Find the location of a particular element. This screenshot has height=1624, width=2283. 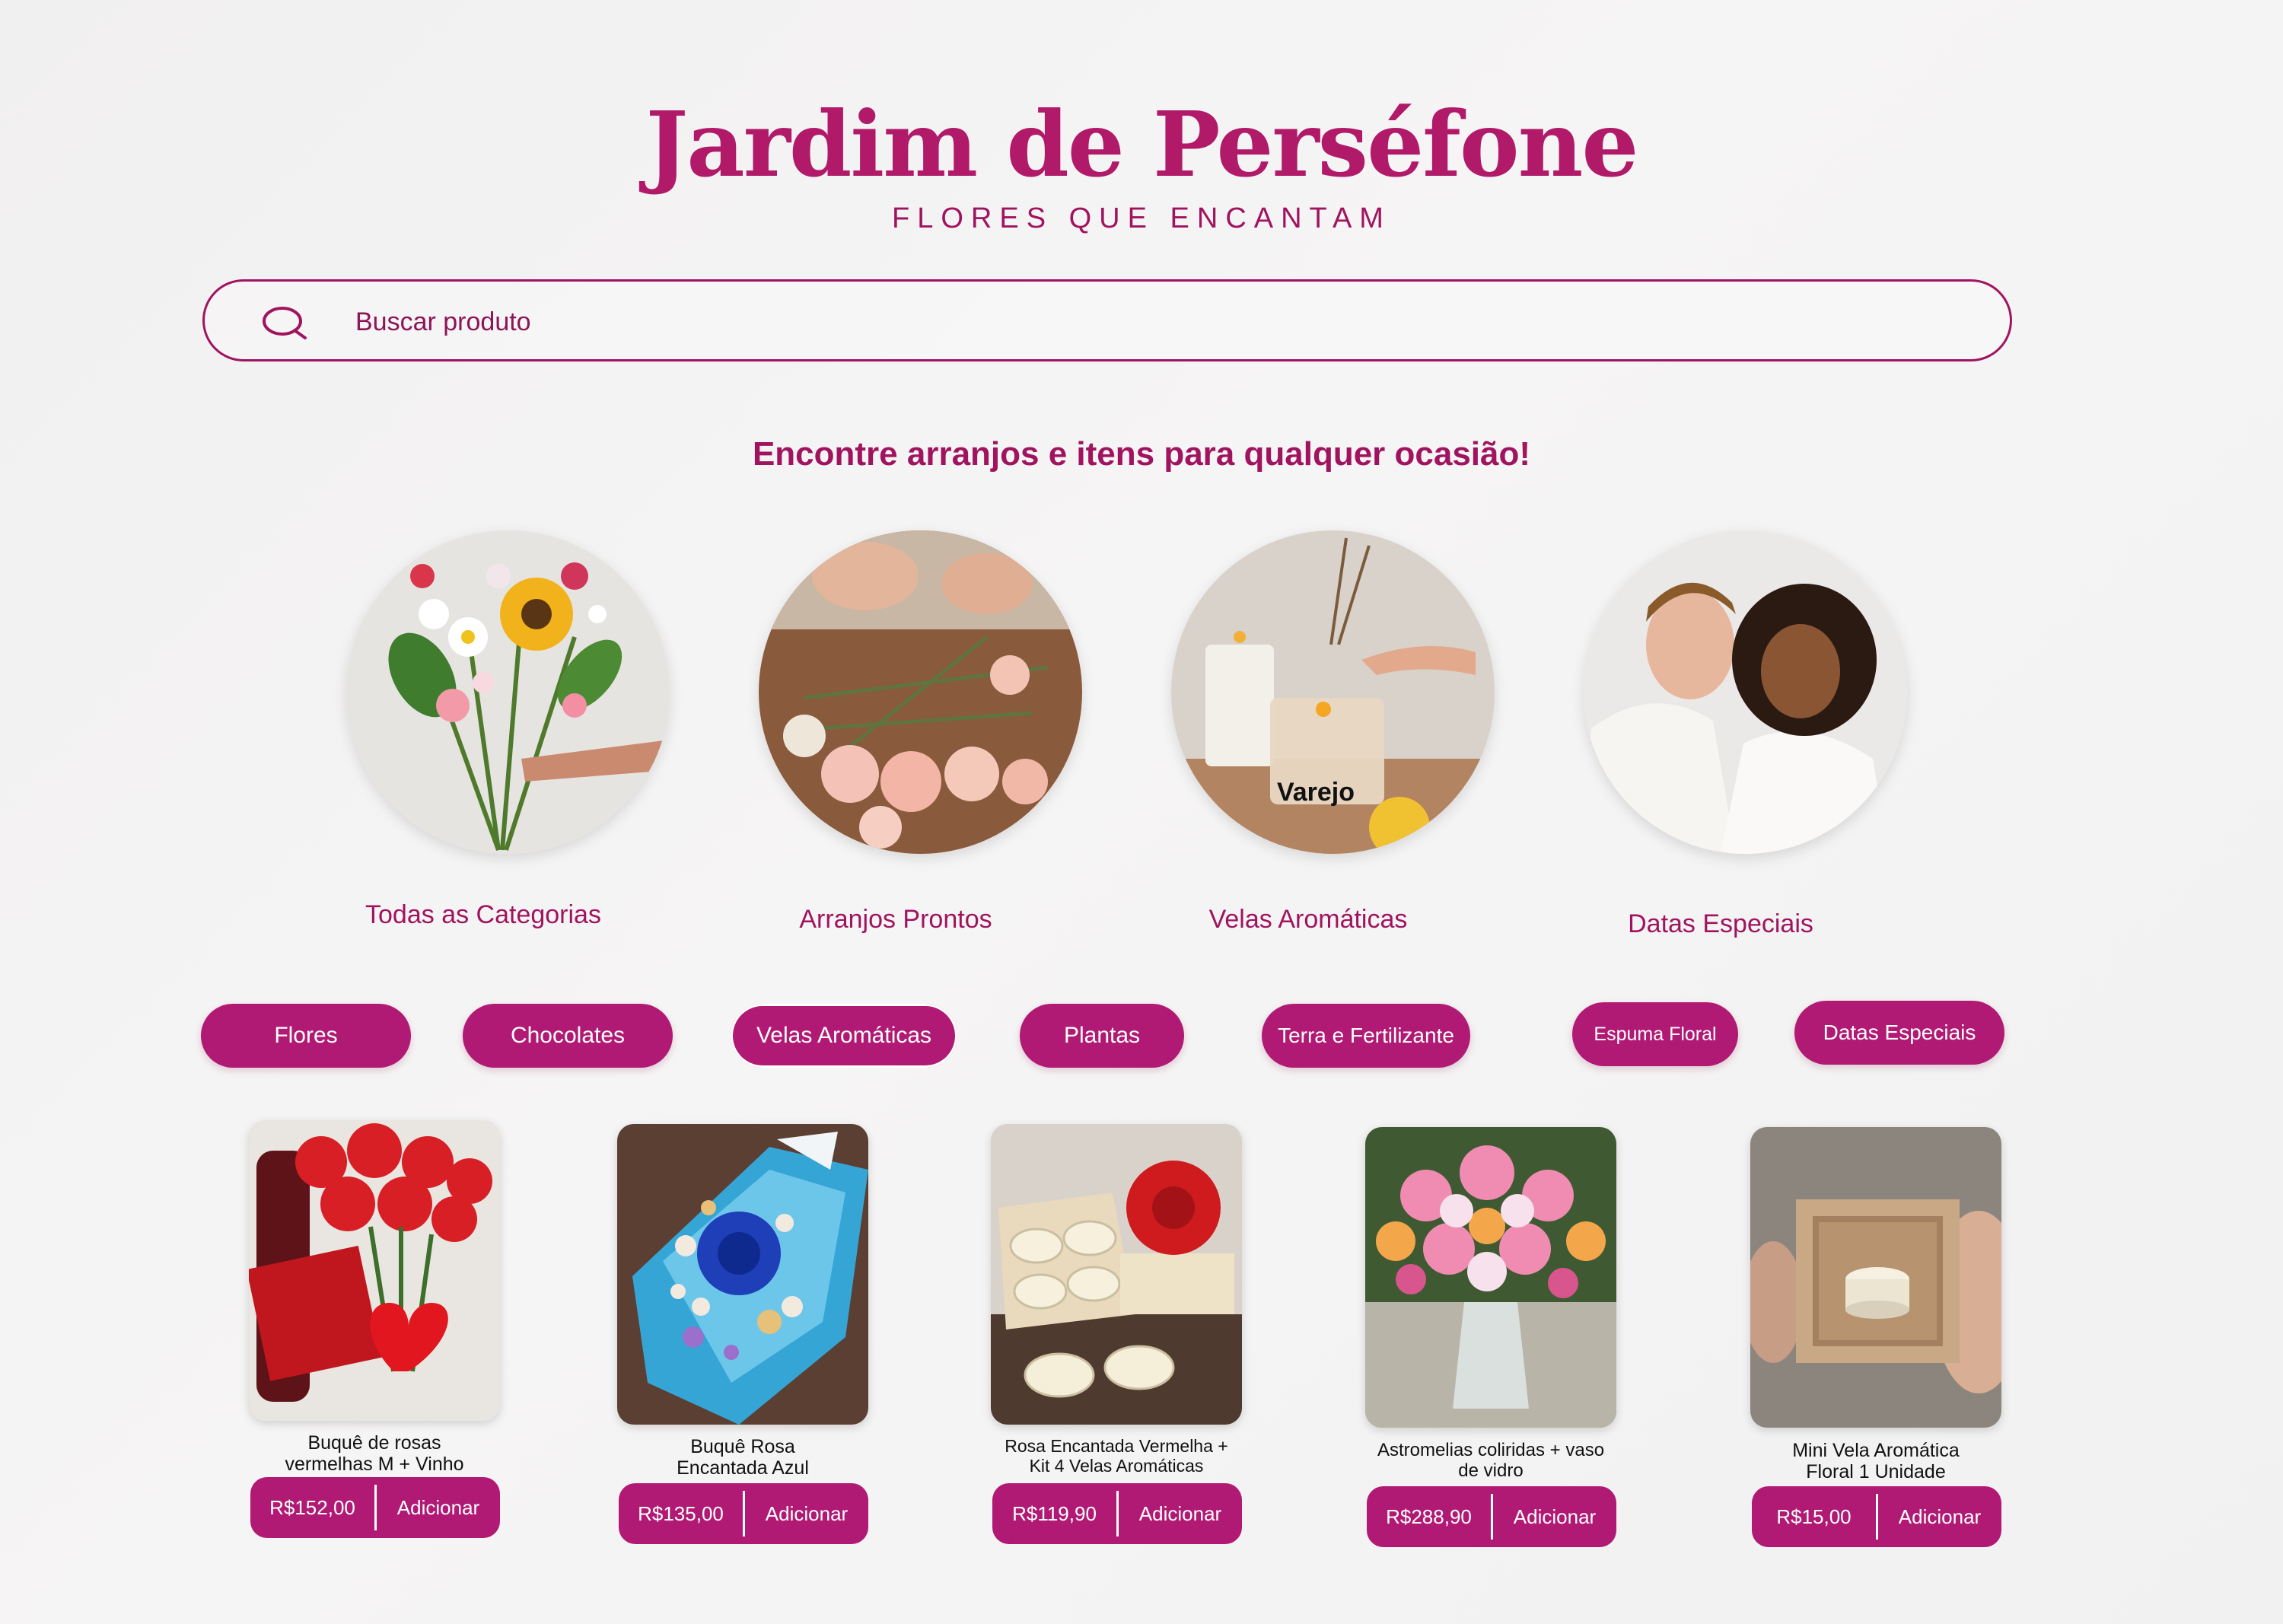

product-name: Buquê de rosas vermelhas M + Vinho is located at coordinates (374, 1453).